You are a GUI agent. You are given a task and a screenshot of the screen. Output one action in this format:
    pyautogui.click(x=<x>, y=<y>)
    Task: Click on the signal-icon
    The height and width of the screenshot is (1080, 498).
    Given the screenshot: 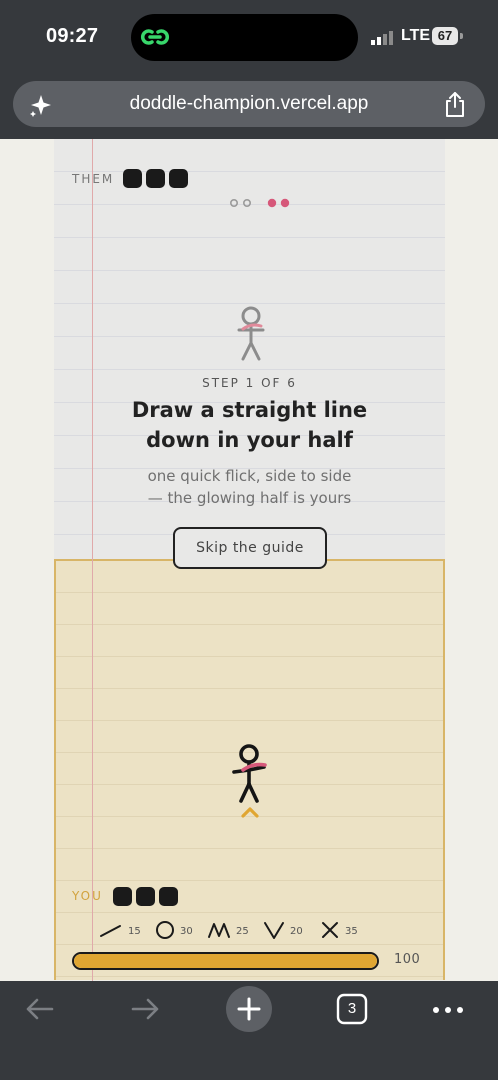 What is the action you would take?
    pyautogui.click(x=382, y=38)
    